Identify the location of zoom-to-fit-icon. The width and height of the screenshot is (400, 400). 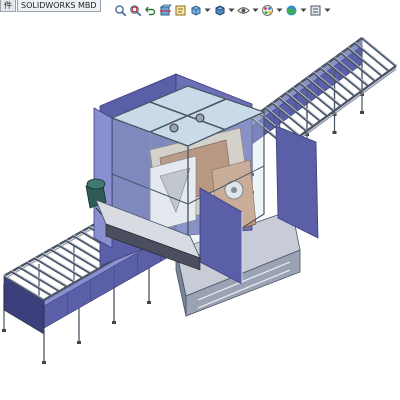
(120, 10).